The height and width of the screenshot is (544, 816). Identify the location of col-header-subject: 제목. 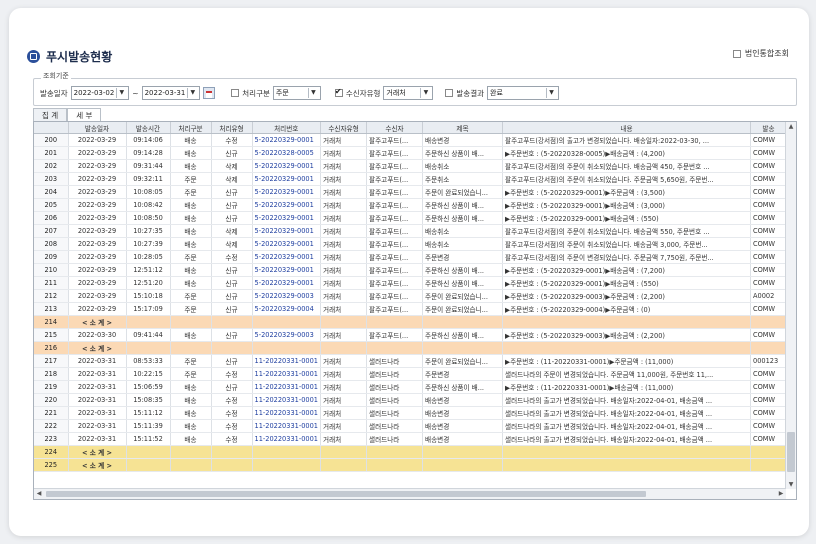
(462, 128).